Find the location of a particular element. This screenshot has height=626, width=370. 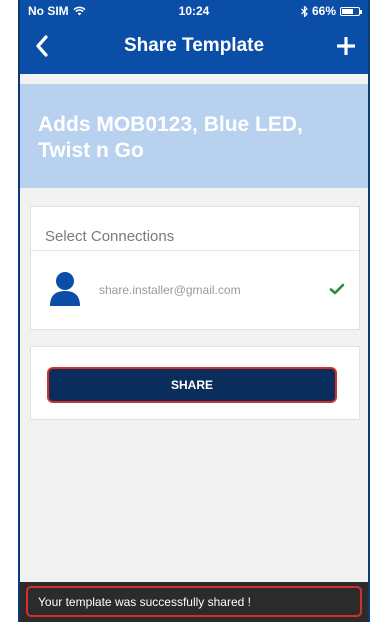

battery-percent: 66% is located at coordinates (323, 11).